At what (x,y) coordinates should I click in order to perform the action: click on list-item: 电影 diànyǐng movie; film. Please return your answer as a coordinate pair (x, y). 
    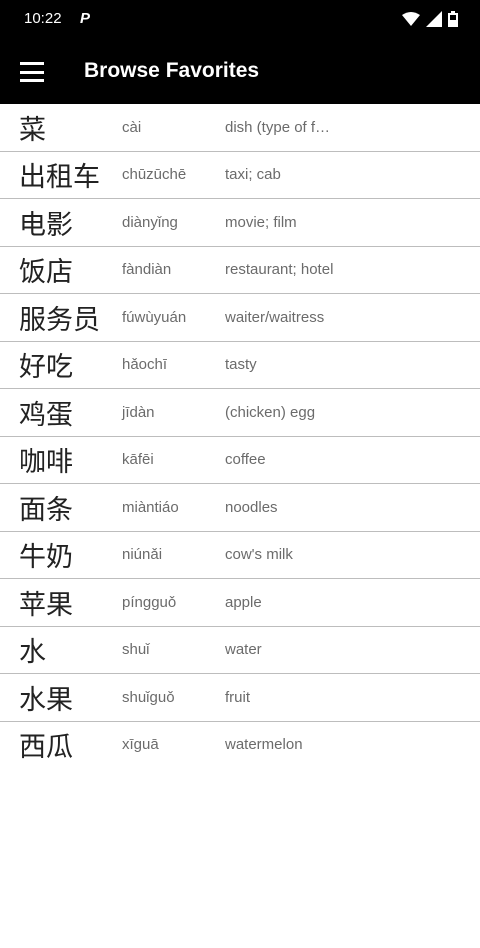
    Looking at the image, I should click on (240, 223).